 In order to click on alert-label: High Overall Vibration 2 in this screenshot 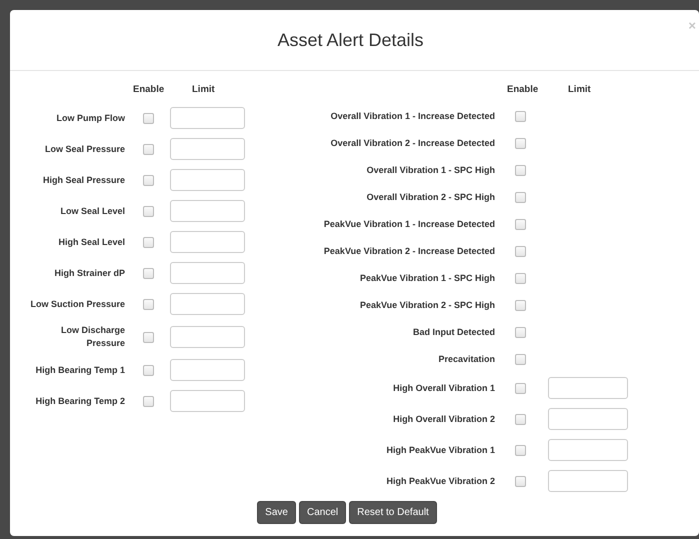, I will do `click(443, 419)`.